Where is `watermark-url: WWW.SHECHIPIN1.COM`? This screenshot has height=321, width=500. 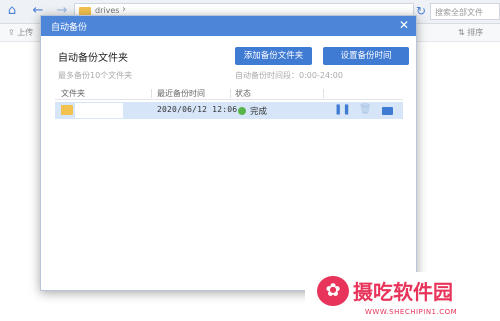
watermark-url: WWW.SHECHIPIN1.COM is located at coordinates (411, 312).